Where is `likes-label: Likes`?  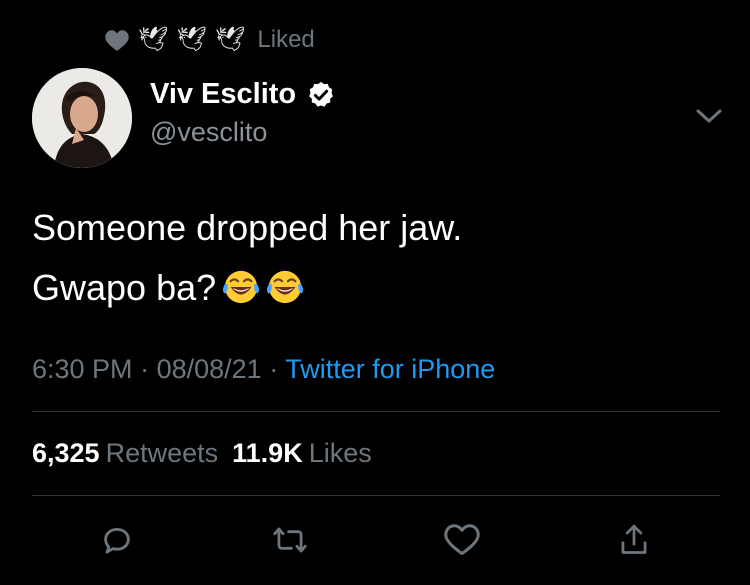 likes-label: Likes is located at coordinates (340, 453).